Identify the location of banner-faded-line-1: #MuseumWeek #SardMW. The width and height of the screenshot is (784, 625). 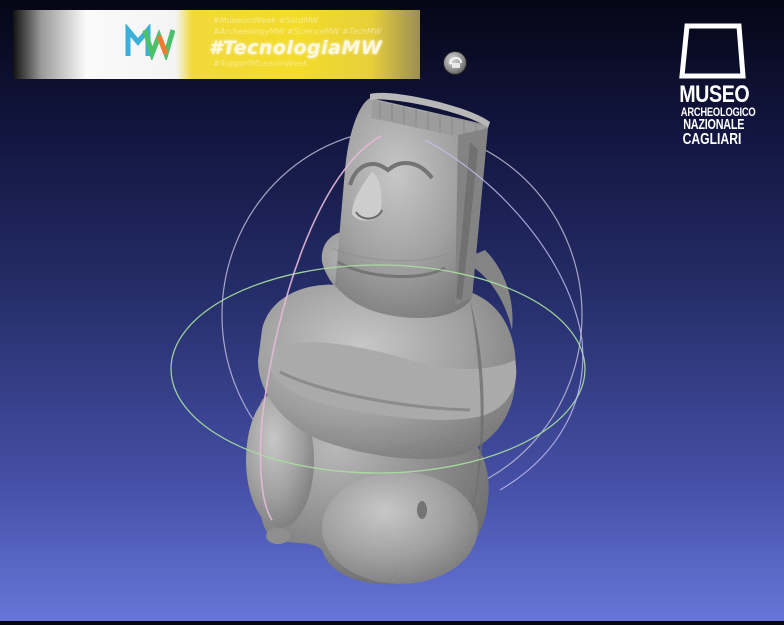
(266, 20).